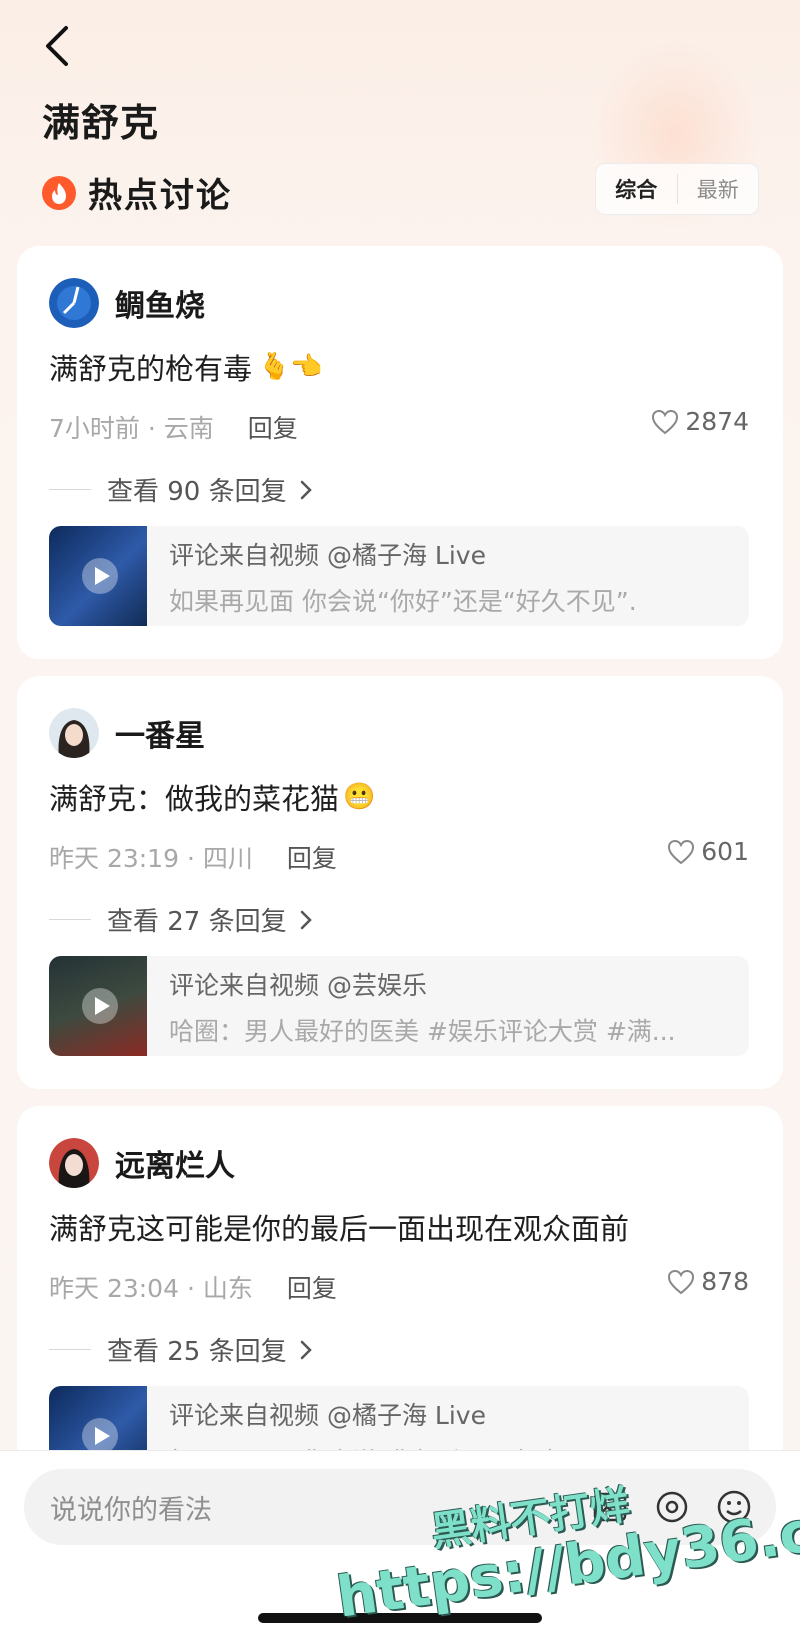 The height and width of the screenshot is (1636, 800). Describe the element at coordinates (403, 601) in the screenshot. I see `video-description: 如果再见面 你会说“你好”还是“好久不见”.` at that location.